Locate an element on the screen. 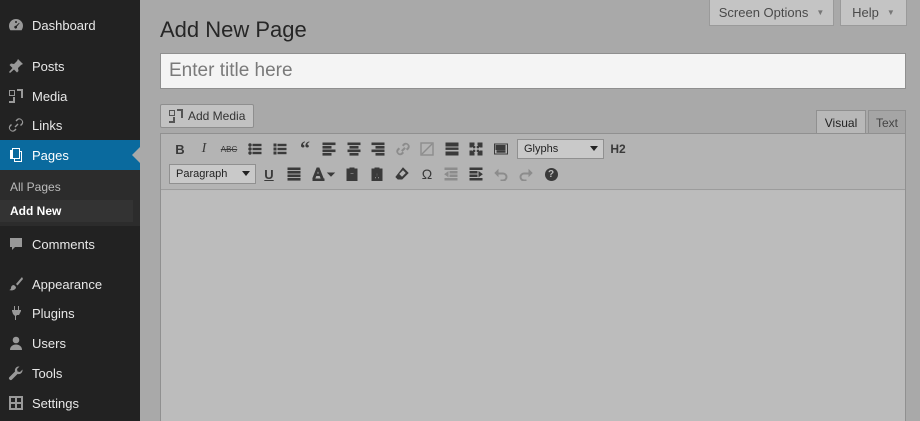 Image resolution: width=920 pixels, height=421 pixels. paste-text-icon is located at coordinates (352, 174).